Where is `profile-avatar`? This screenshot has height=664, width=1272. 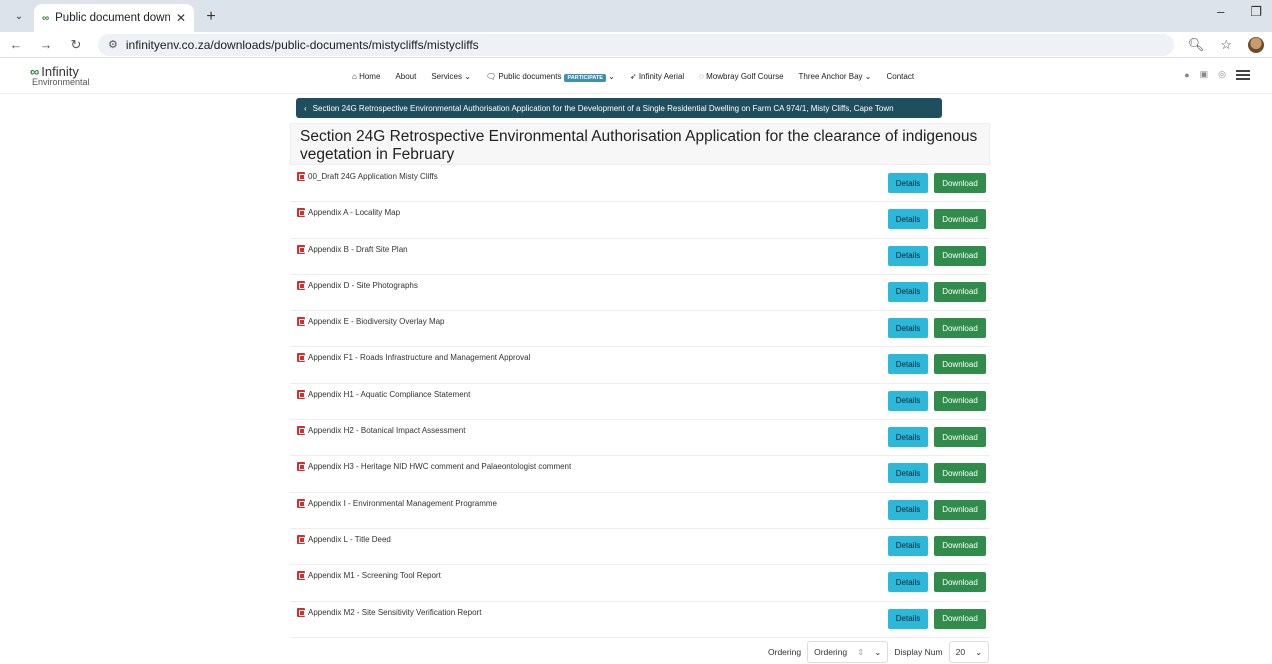 profile-avatar is located at coordinates (1256, 44).